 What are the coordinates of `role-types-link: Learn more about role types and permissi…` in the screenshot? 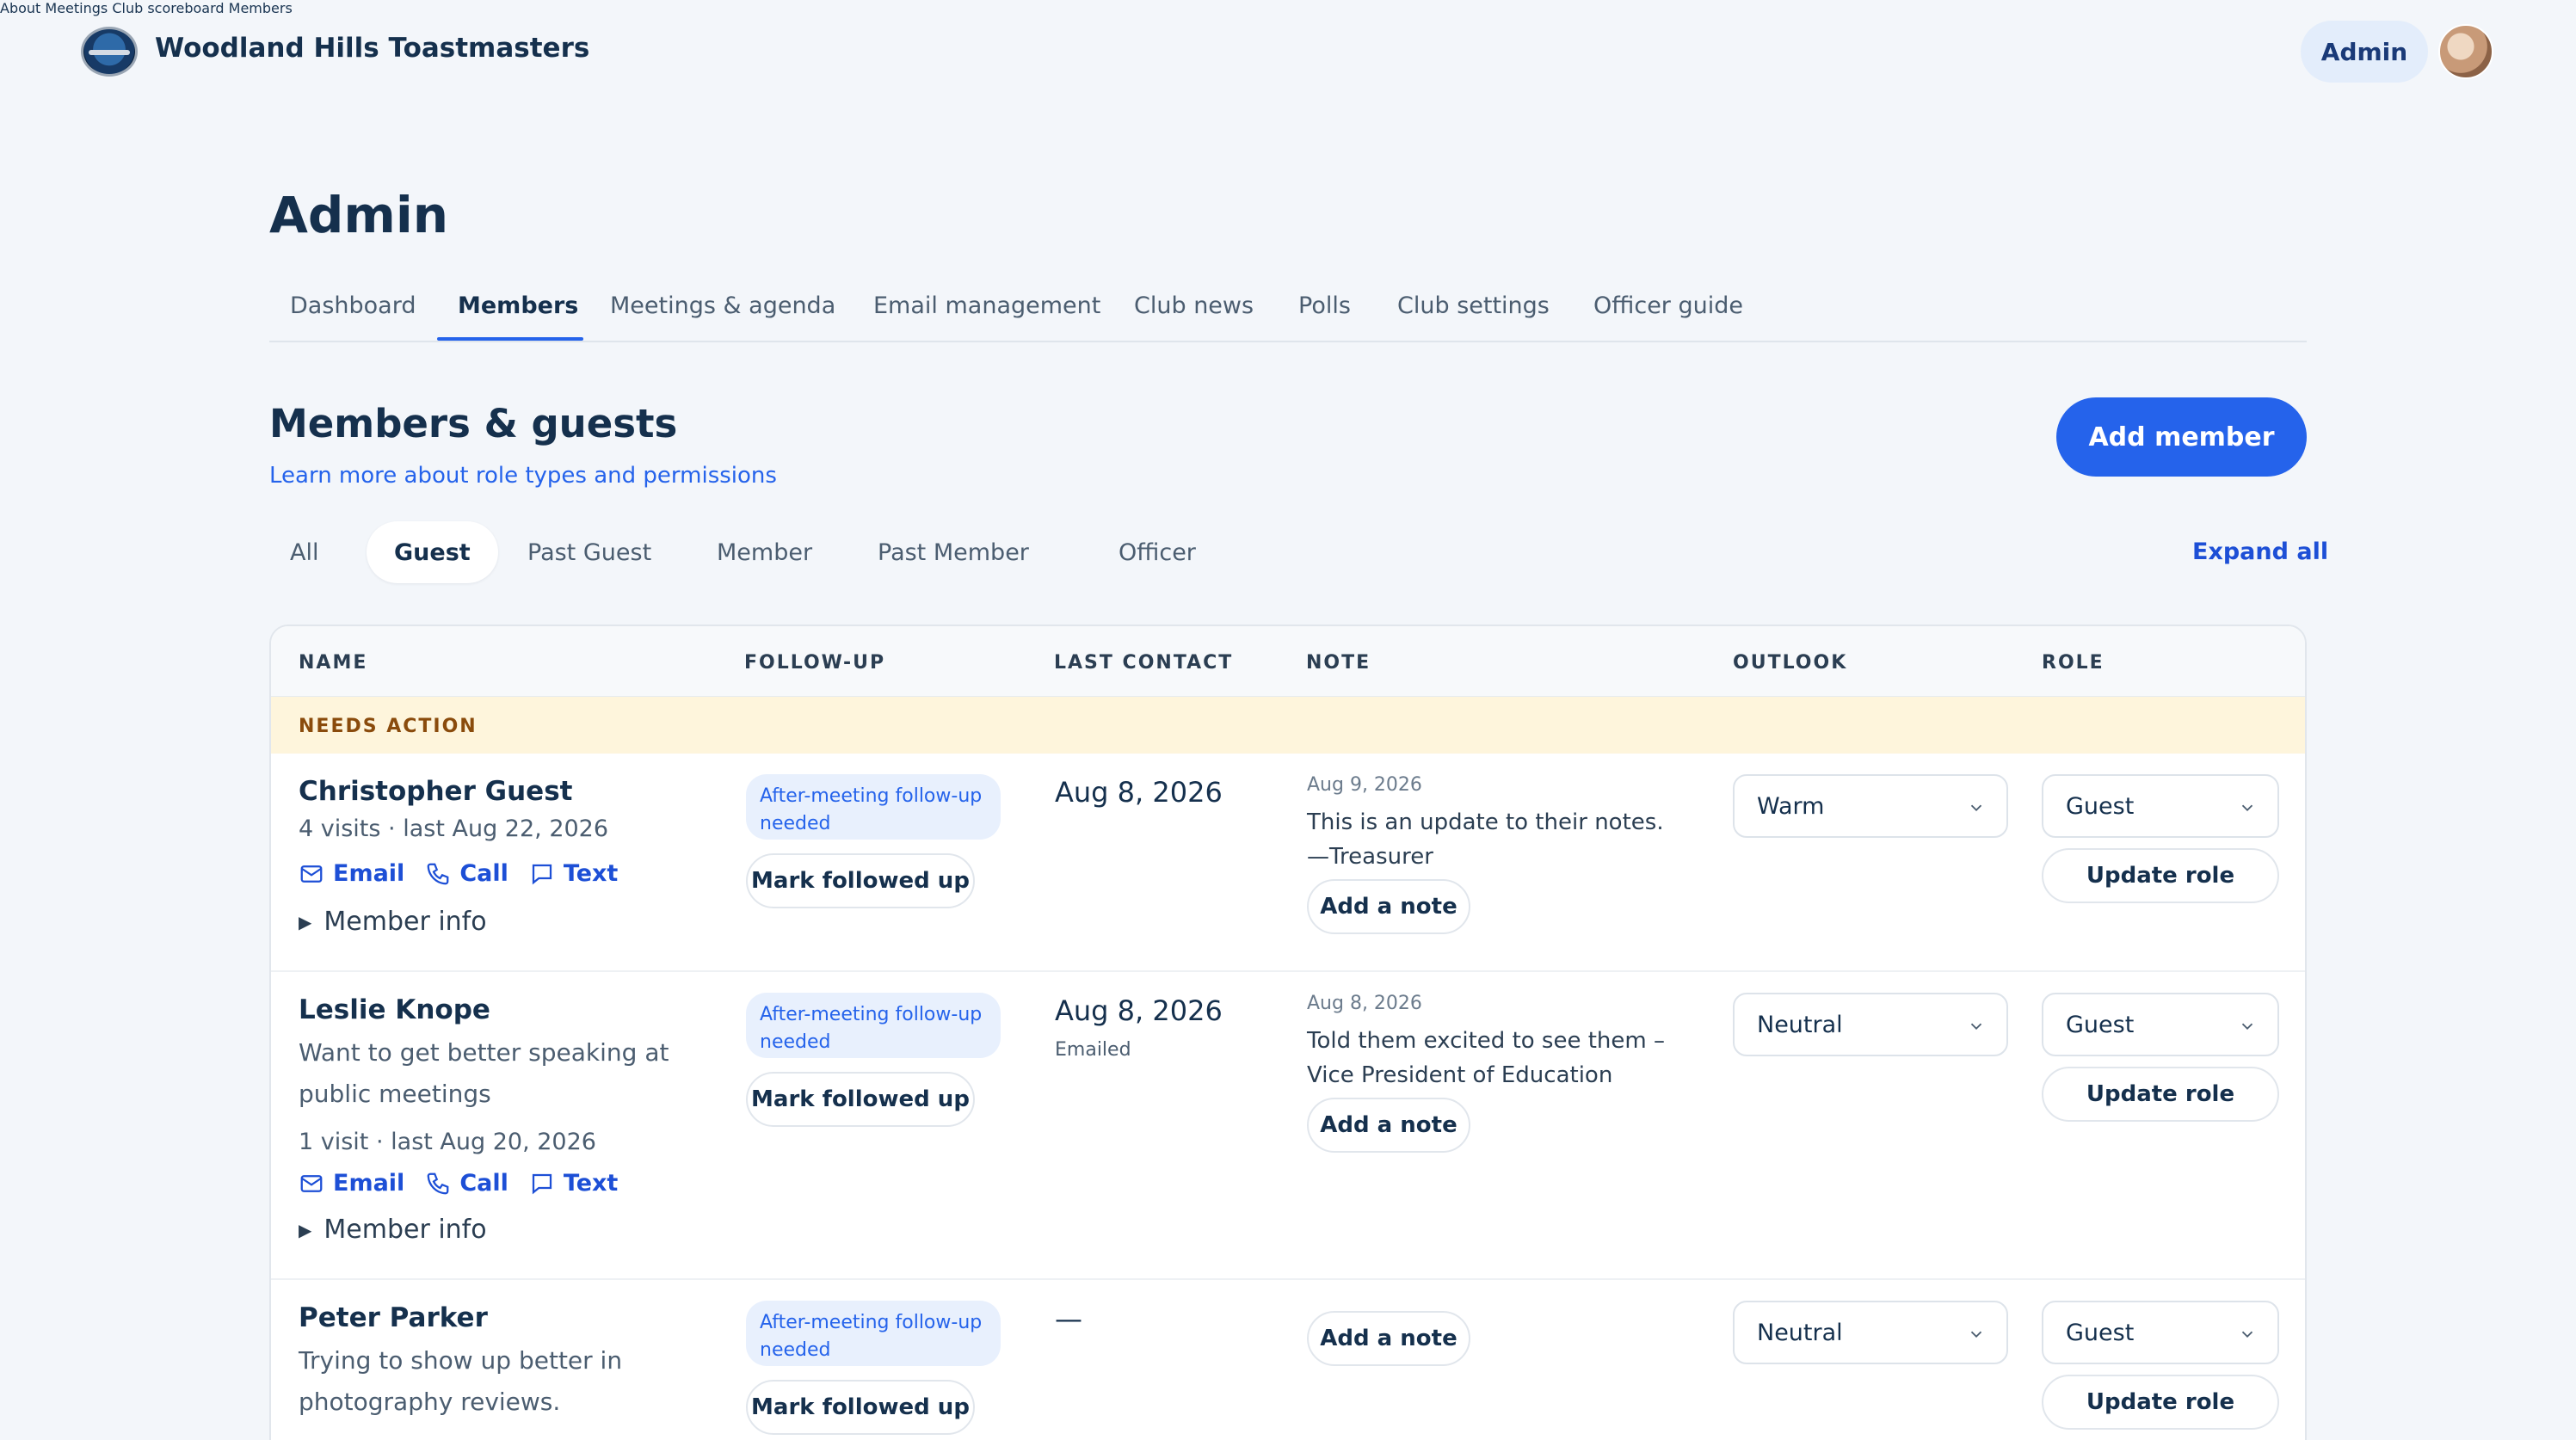 It's located at (523, 476).